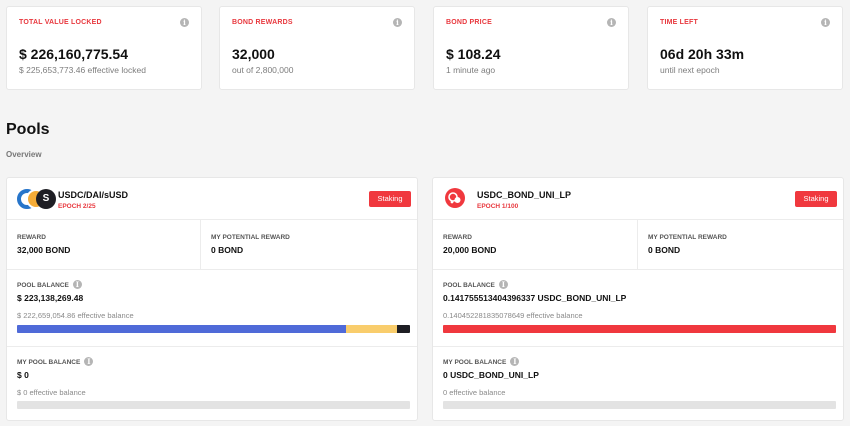 The image size is (850, 426). What do you see at coordinates (638, 199) in the screenshot?
I see `pool-header: USDC_BOND_UNI_LP EPOCH 1/100 Staking` at bounding box center [638, 199].